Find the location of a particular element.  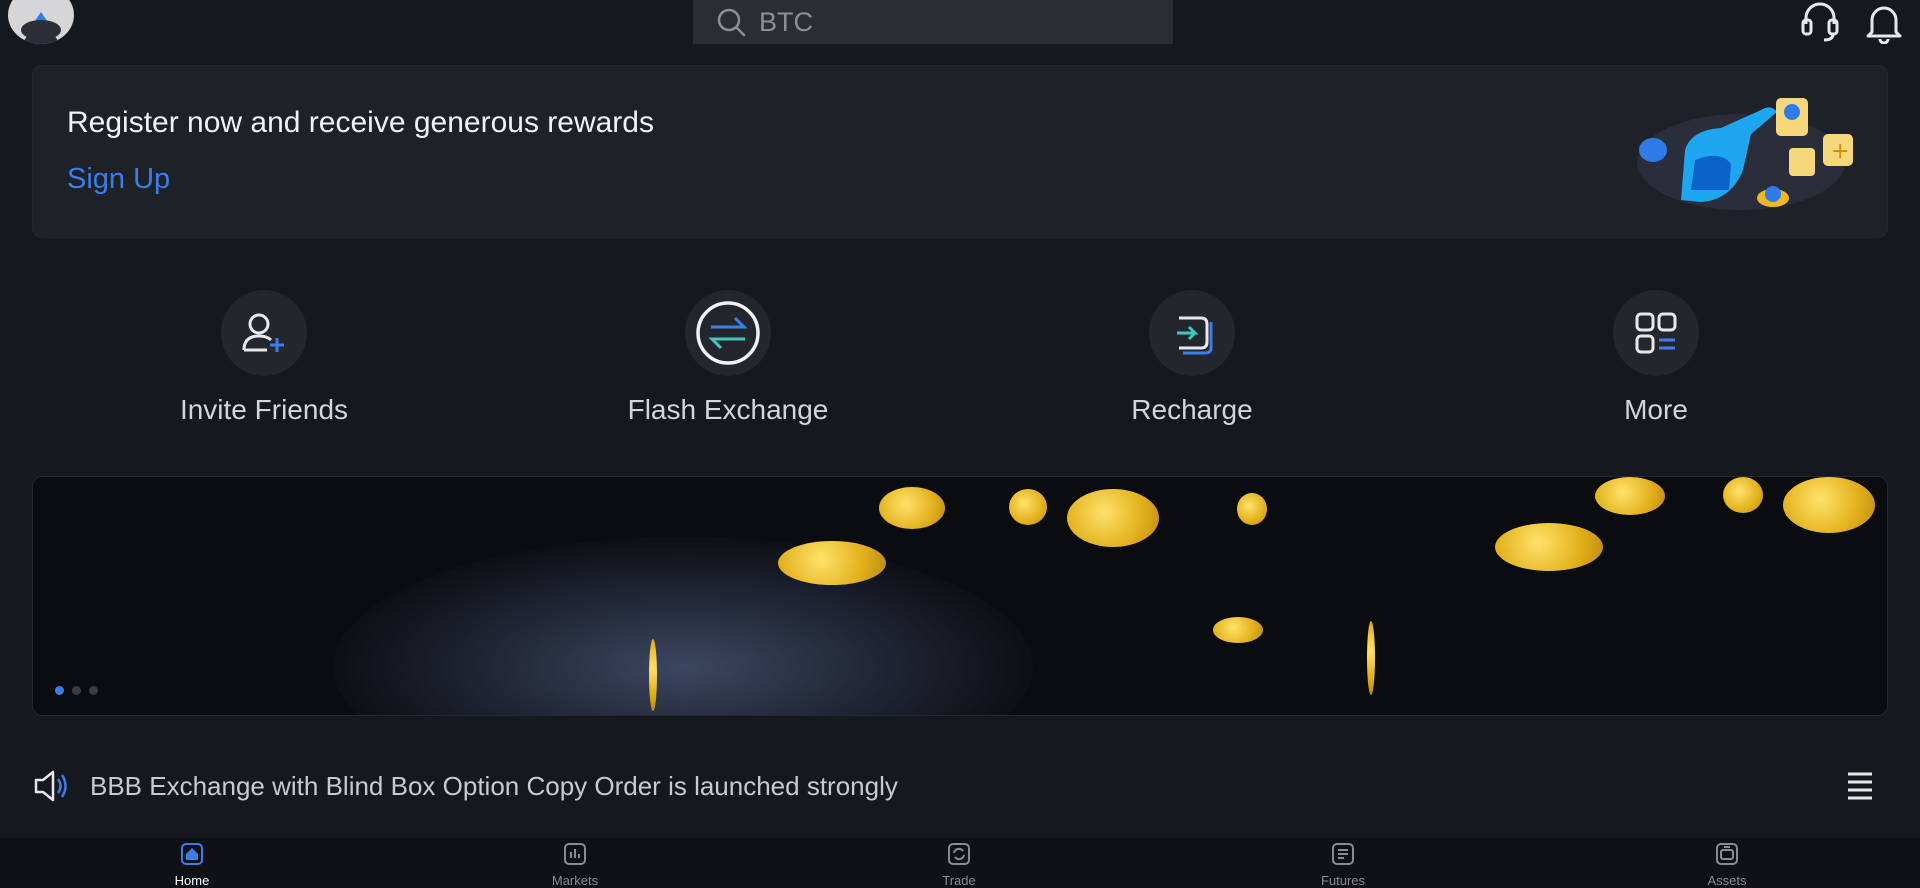

wallet-icon is located at coordinates (1727, 854).